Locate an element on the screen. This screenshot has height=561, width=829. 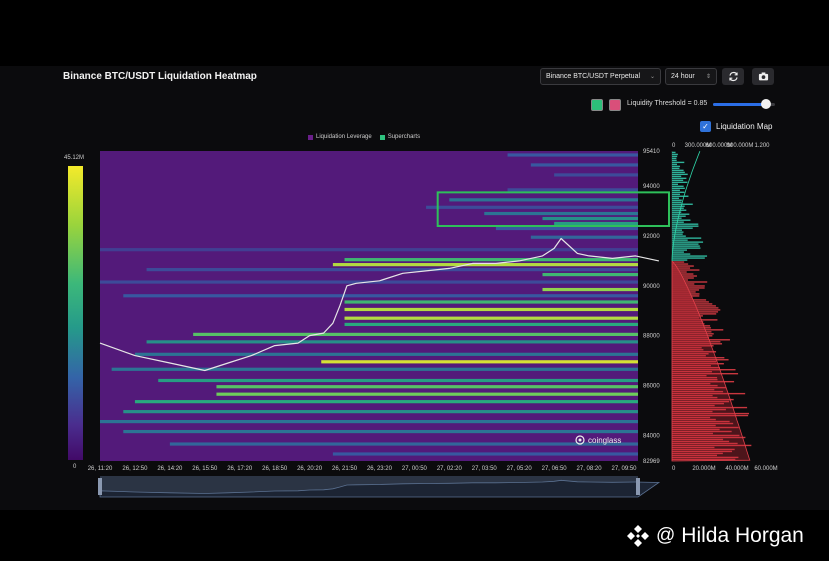
x-tick-label: 26, 17:20 is located at coordinates (240, 469).